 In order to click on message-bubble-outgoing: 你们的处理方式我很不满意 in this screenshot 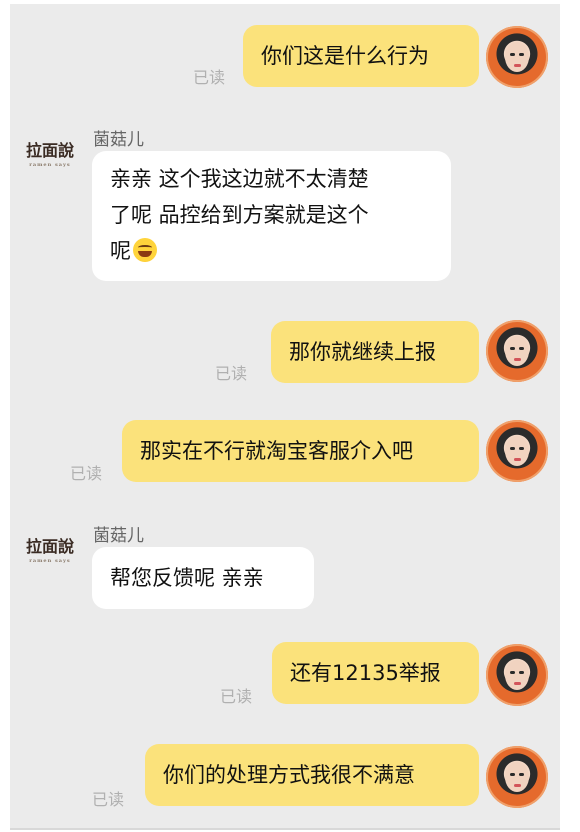, I will do `click(312, 775)`.